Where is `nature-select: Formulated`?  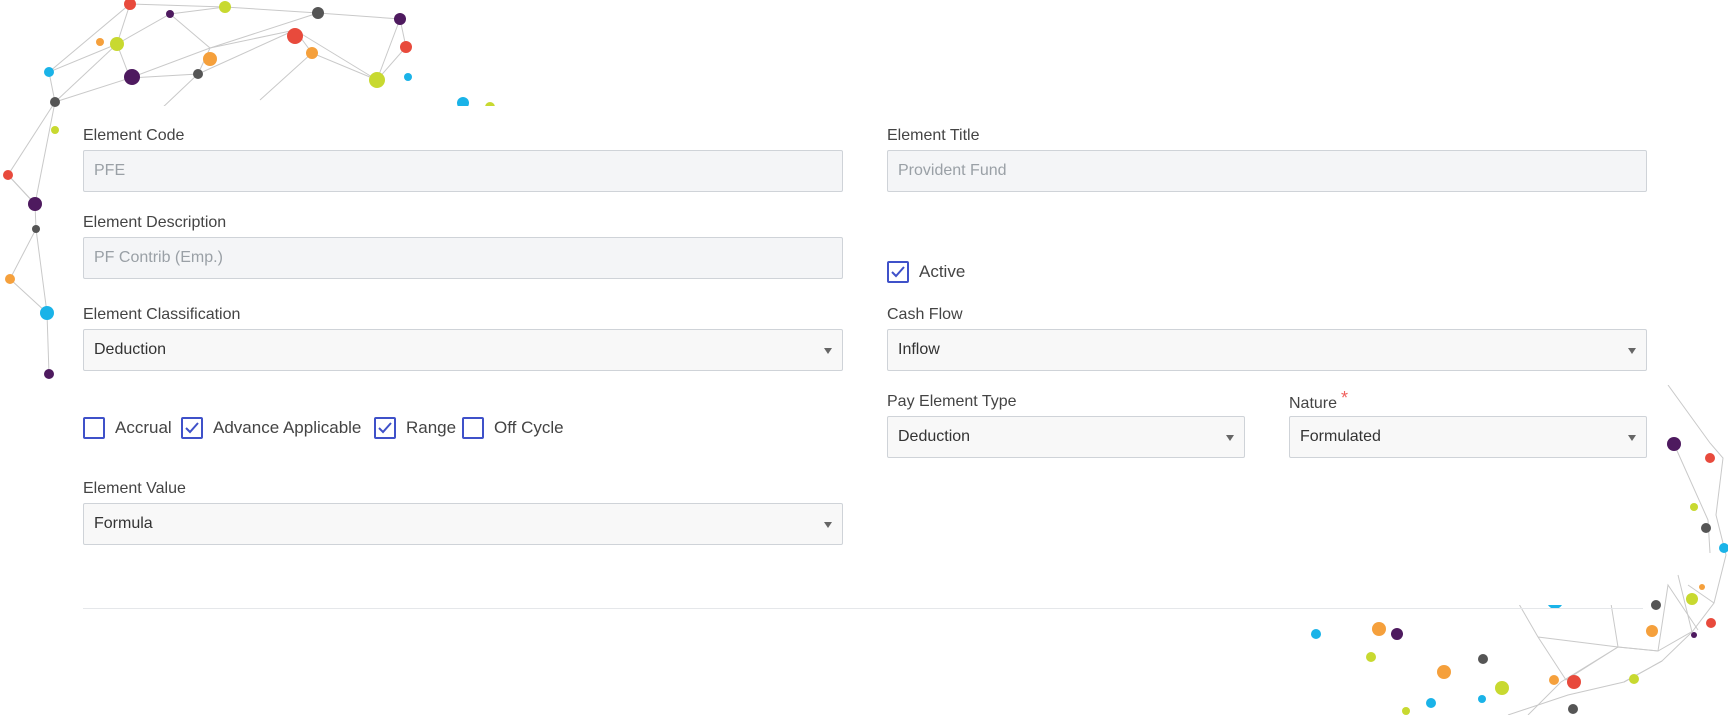 nature-select: Formulated is located at coordinates (1468, 437).